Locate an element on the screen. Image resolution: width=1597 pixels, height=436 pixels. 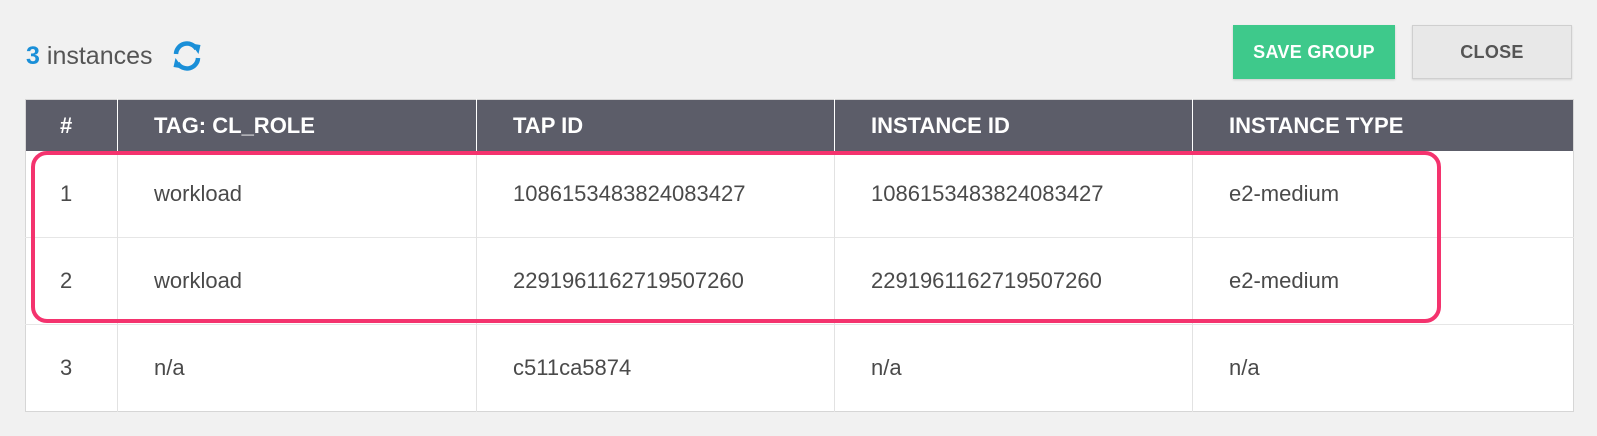
column-header-tag-cl-role: TAG: CL_ROLE is located at coordinates (297, 125).